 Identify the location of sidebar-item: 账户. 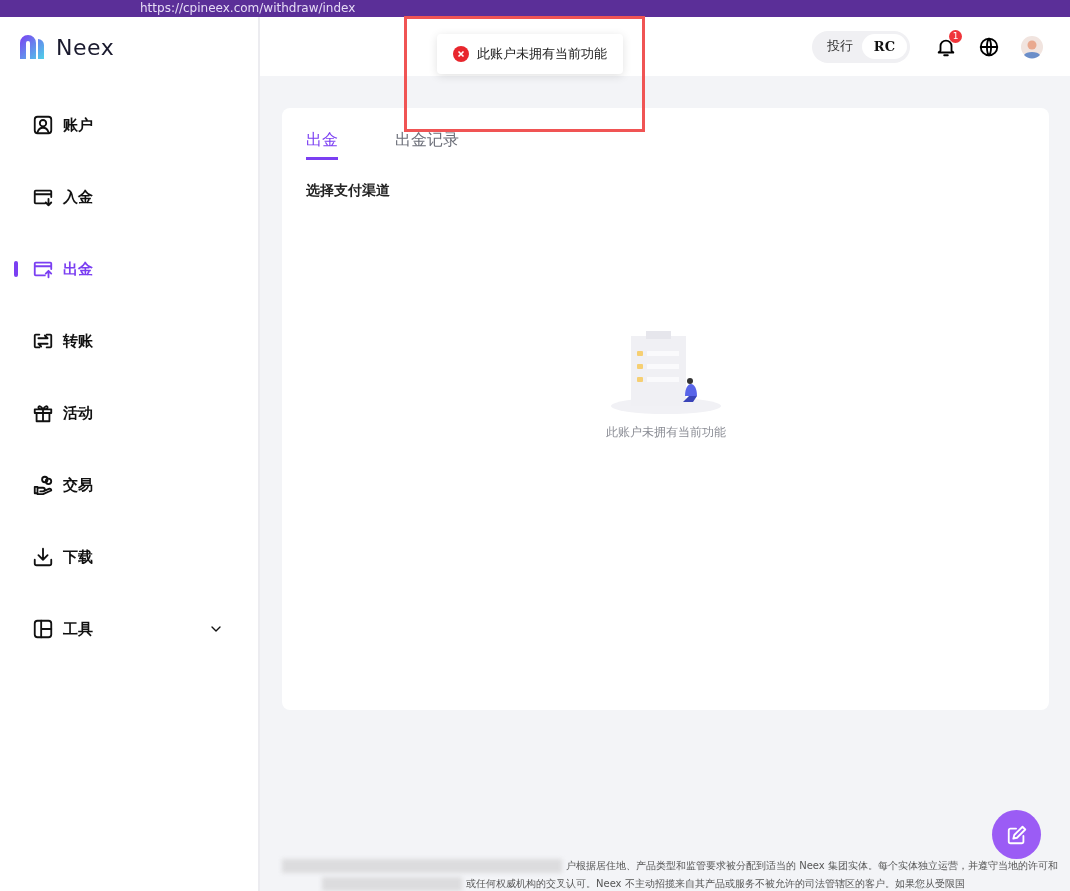
(129, 125).